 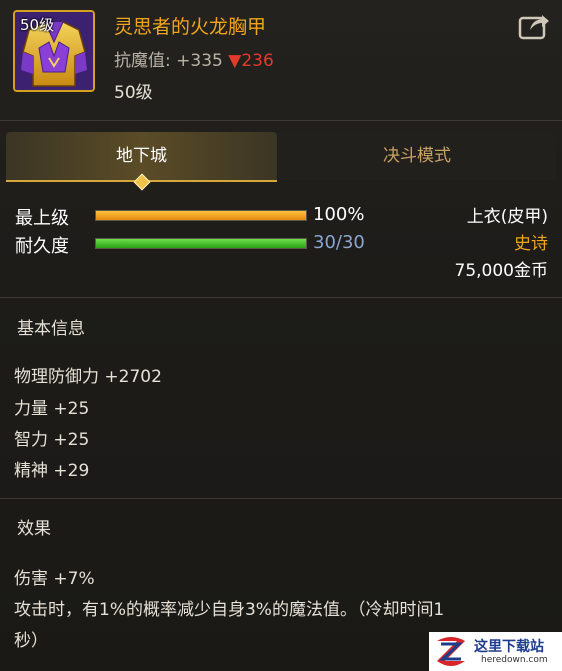 I want to click on effect-line: 攻击时，有1%的概率减少自身3%的魔法值。（冷却时间1, so click(x=229, y=610).